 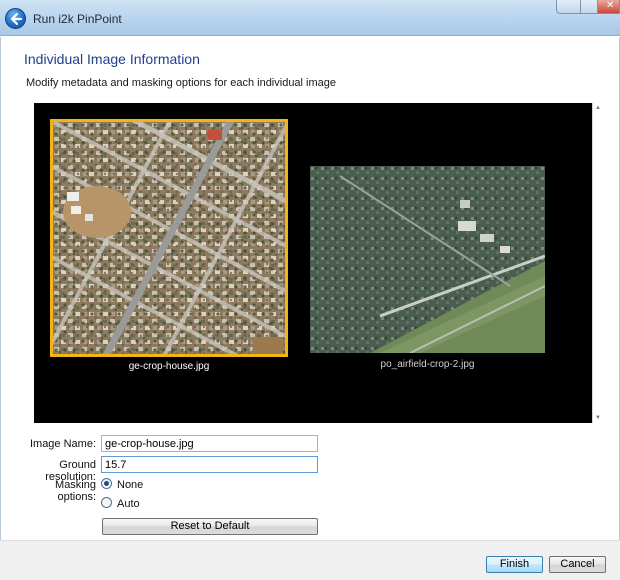 What do you see at coordinates (128, 504) in the screenshot?
I see `masking-auto-label: Auto` at bounding box center [128, 504].